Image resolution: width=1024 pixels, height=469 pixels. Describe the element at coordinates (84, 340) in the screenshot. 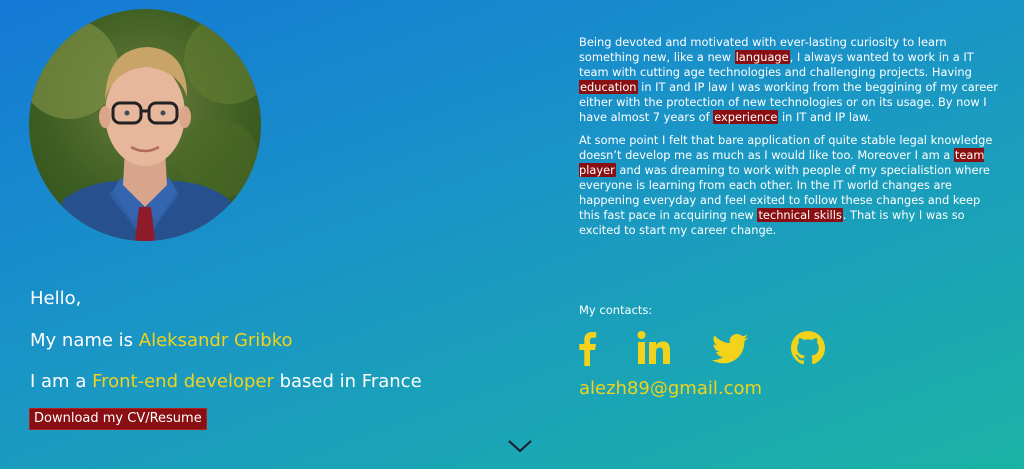

I see `name-prefix: My name is` at that location.